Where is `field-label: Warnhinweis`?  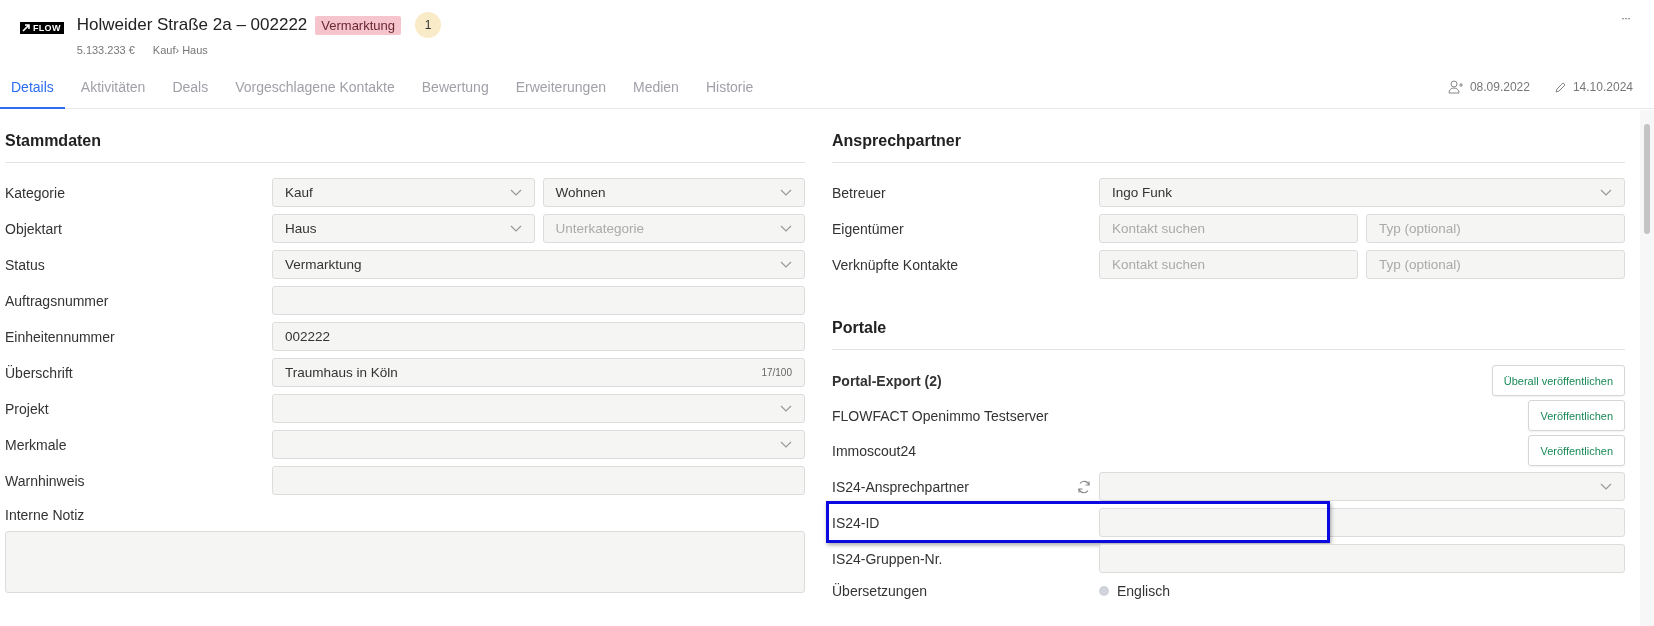 field-label: Warnhinweis is located at coordinates (45, 480).